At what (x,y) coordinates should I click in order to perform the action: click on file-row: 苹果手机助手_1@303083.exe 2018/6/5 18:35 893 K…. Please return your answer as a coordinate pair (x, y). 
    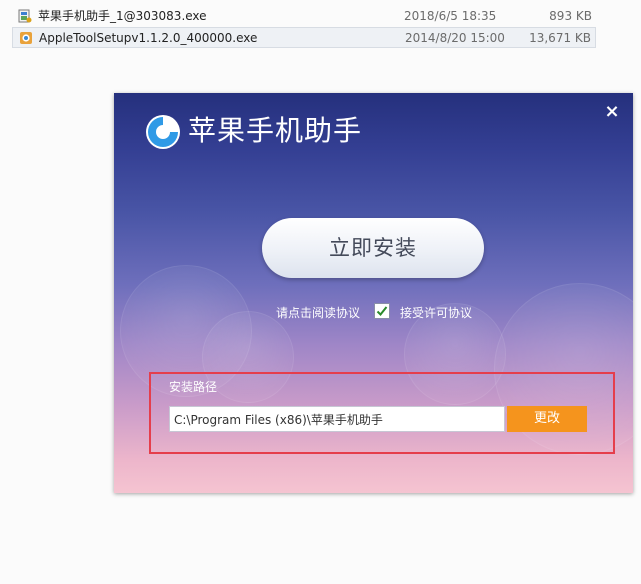
    Looking at the image, I should click on (304, 16).